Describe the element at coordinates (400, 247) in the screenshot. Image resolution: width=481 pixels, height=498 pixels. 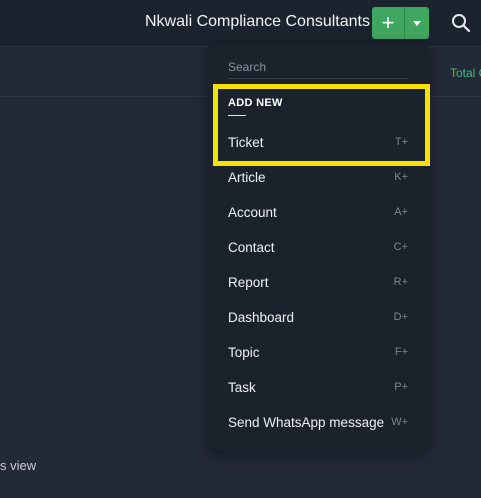
I see `menu-item-shortcut: C+` at that location.